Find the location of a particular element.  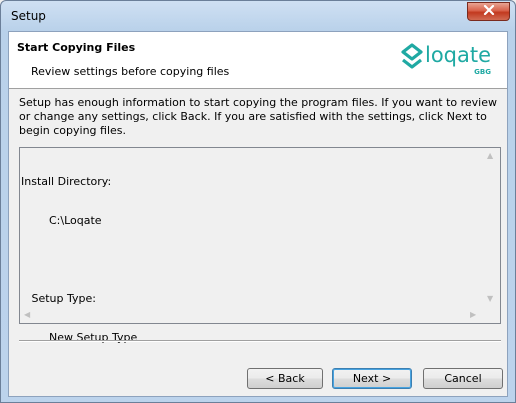

summary-line: Install Directory: is located at coordinates (66, 181).